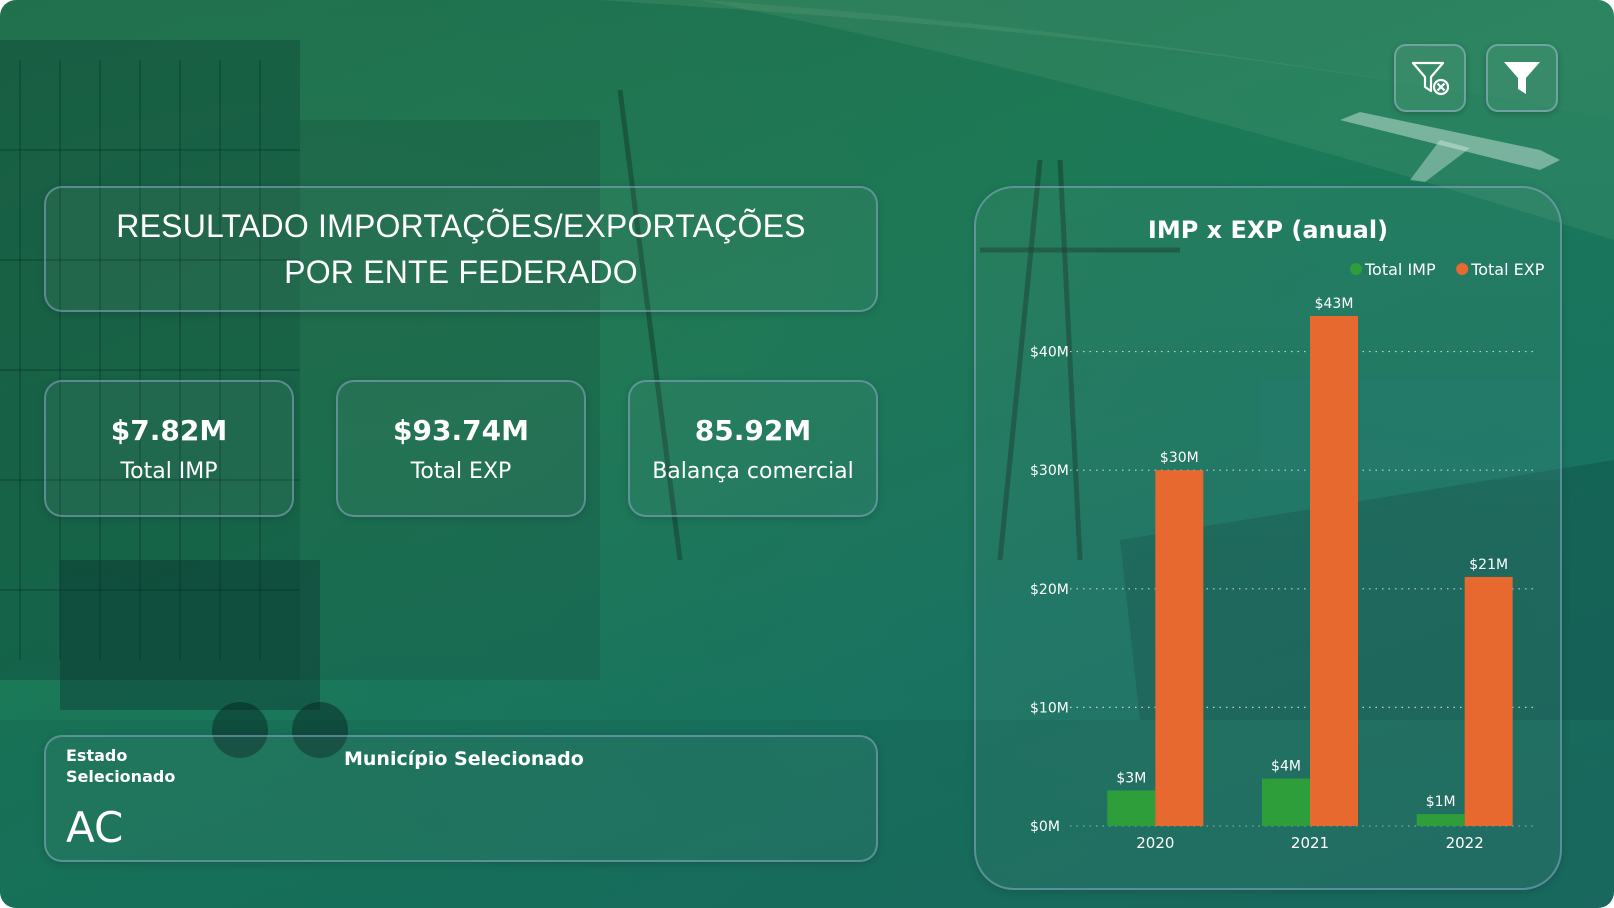 The height and width of the screenshot is (908, 1614). Describe the element at coordinates (1507, 269) in the screenshot. I see `legend-label: Total EXP` at that location.